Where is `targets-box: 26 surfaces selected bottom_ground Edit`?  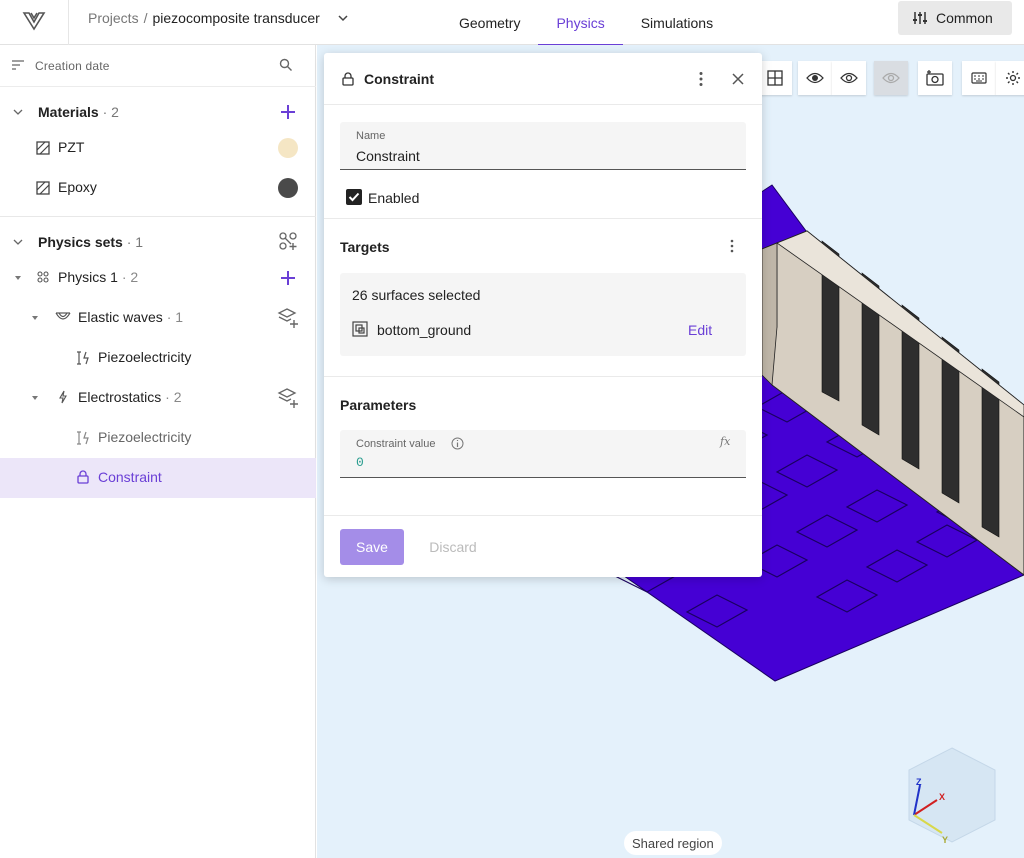
targets-box: 26 surfaces selected bottom_ground Edit is located at coordinates (543, 314).